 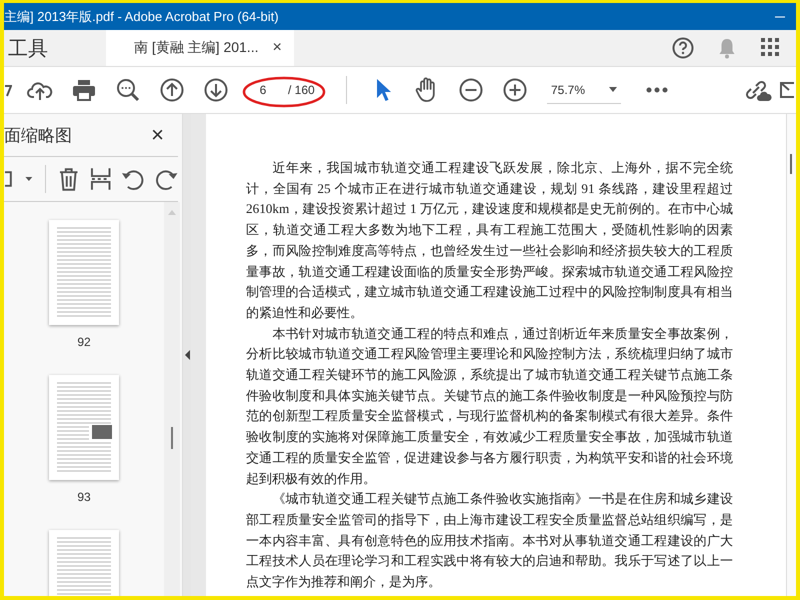 I want to click on zoom-out-icon, so click(x=471, y=90).